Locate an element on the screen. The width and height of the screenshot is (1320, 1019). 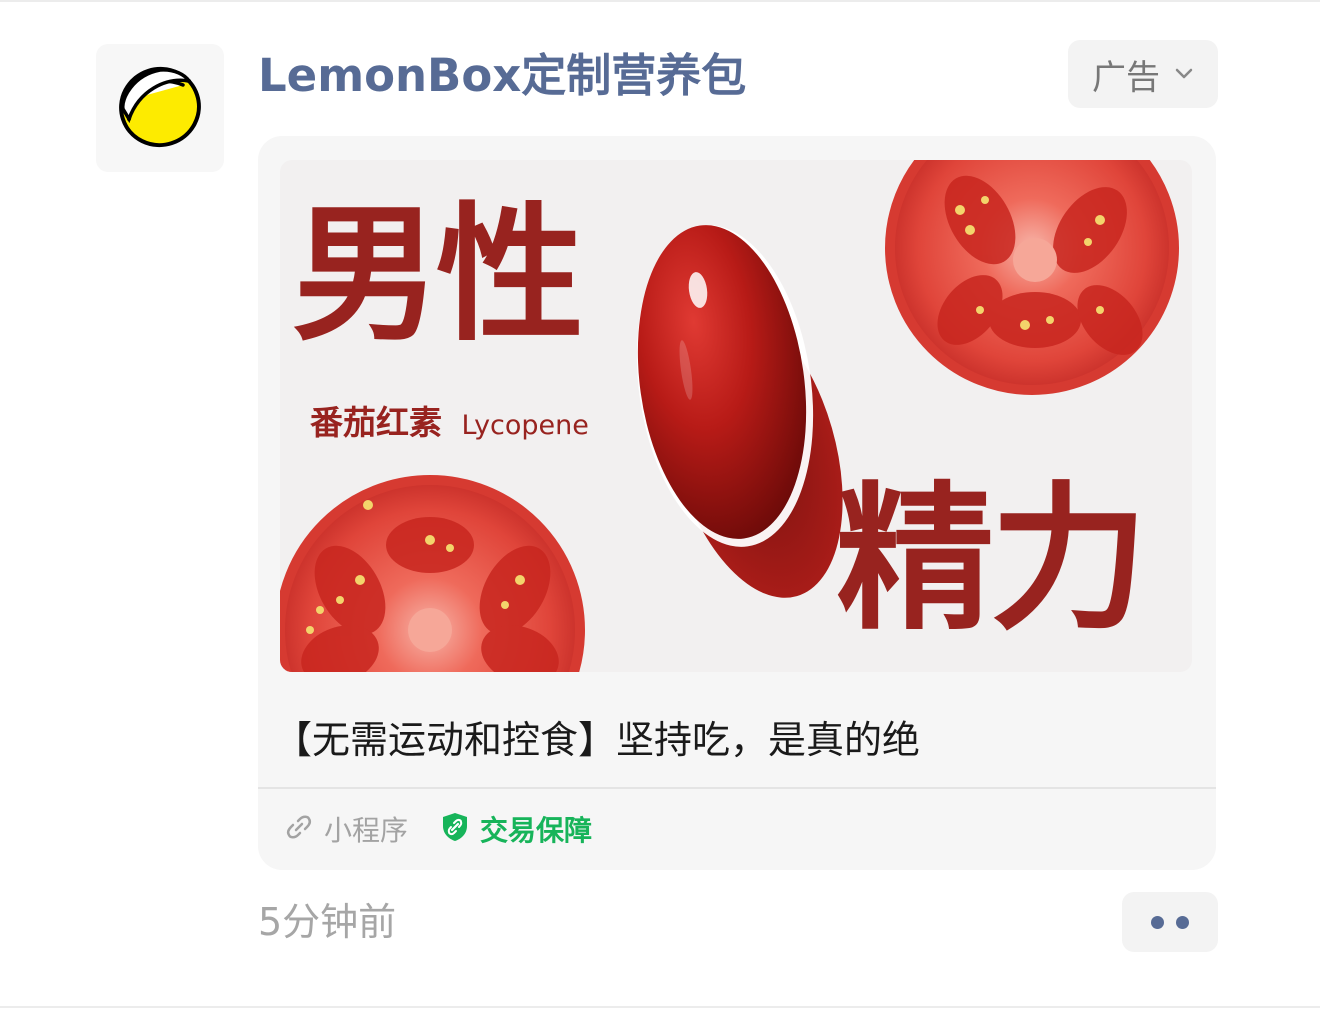
tomato-slice-bottom-left is located at coordinates (432, 573).